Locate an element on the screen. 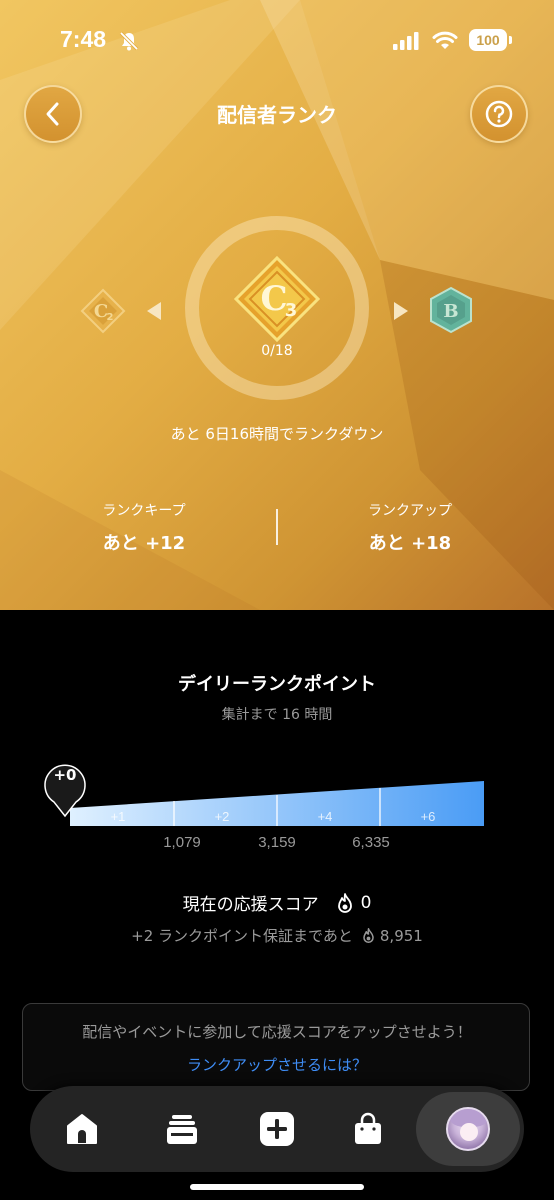 This screenshot has height=1200, width=554. current-badge-letter: C is located at coordinates (273, 299).